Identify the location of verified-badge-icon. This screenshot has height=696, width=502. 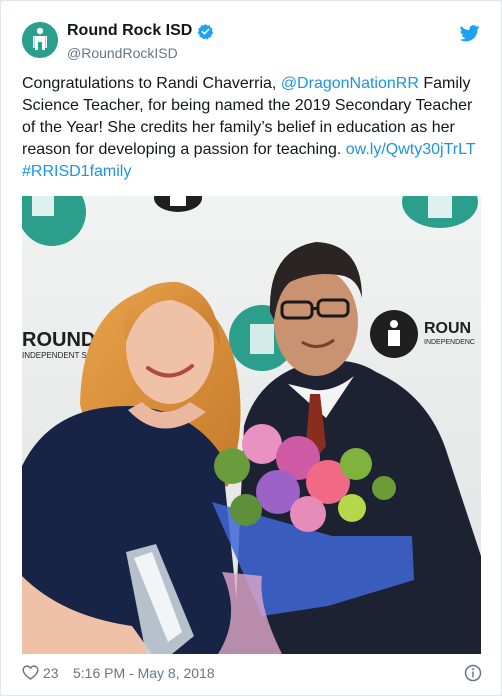
(205, 31).